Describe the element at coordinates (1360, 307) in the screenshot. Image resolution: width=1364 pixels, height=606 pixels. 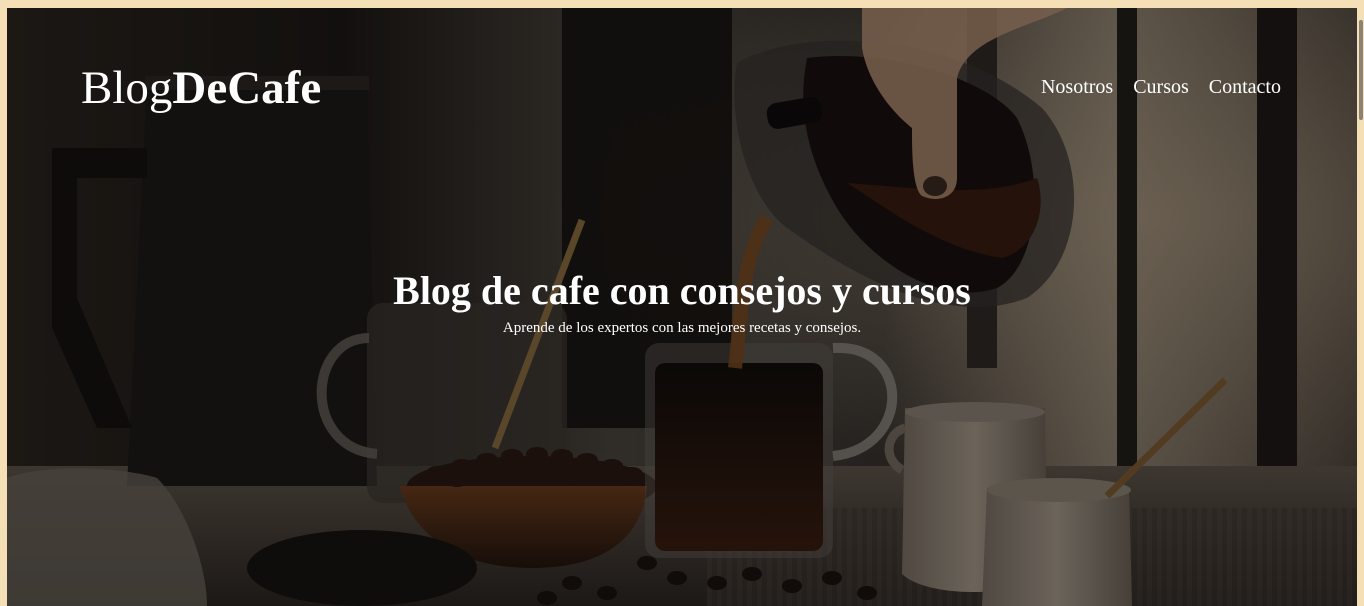
I see `page-scrollbar` at that location.